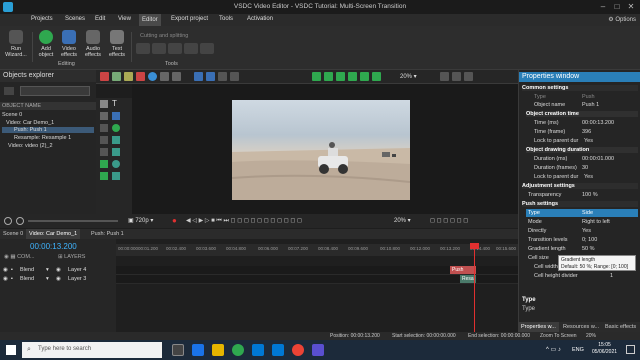 This screenshot has height=360, width=640. Describe the element at coordinates (207, 48) in the screenshot. I see `more-tool` at that location.